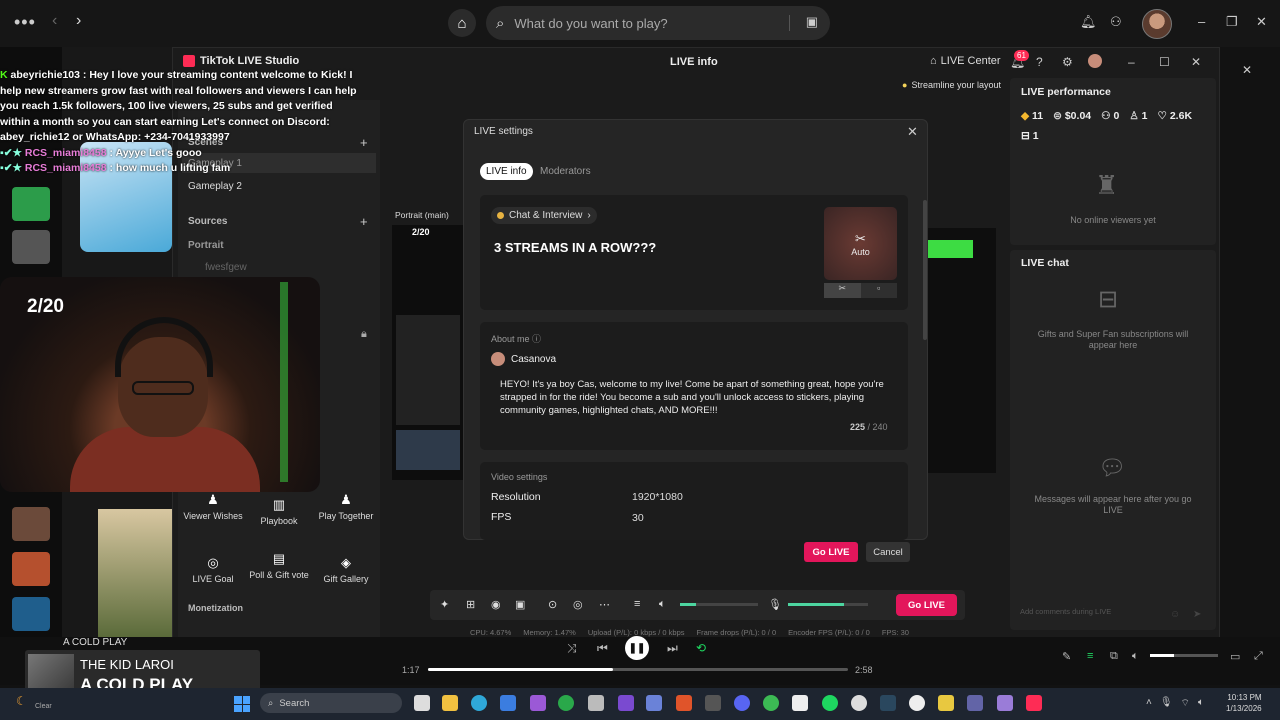 This screenshot has height=720, width=1280. Describe the element at coordinates (279, 565) in the screenshot. I see `poll-gift-vote-button: ▤ Poll & Gift vote` at that location.